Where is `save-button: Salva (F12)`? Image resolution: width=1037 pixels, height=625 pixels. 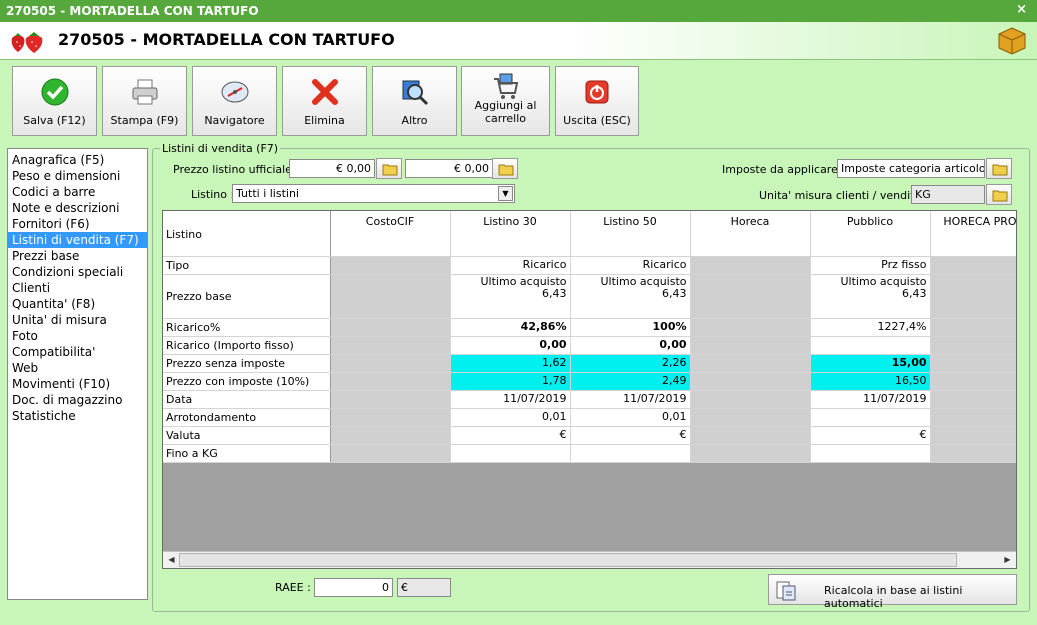
save-button: Salva (F12) is located at coordinates (54, 101).